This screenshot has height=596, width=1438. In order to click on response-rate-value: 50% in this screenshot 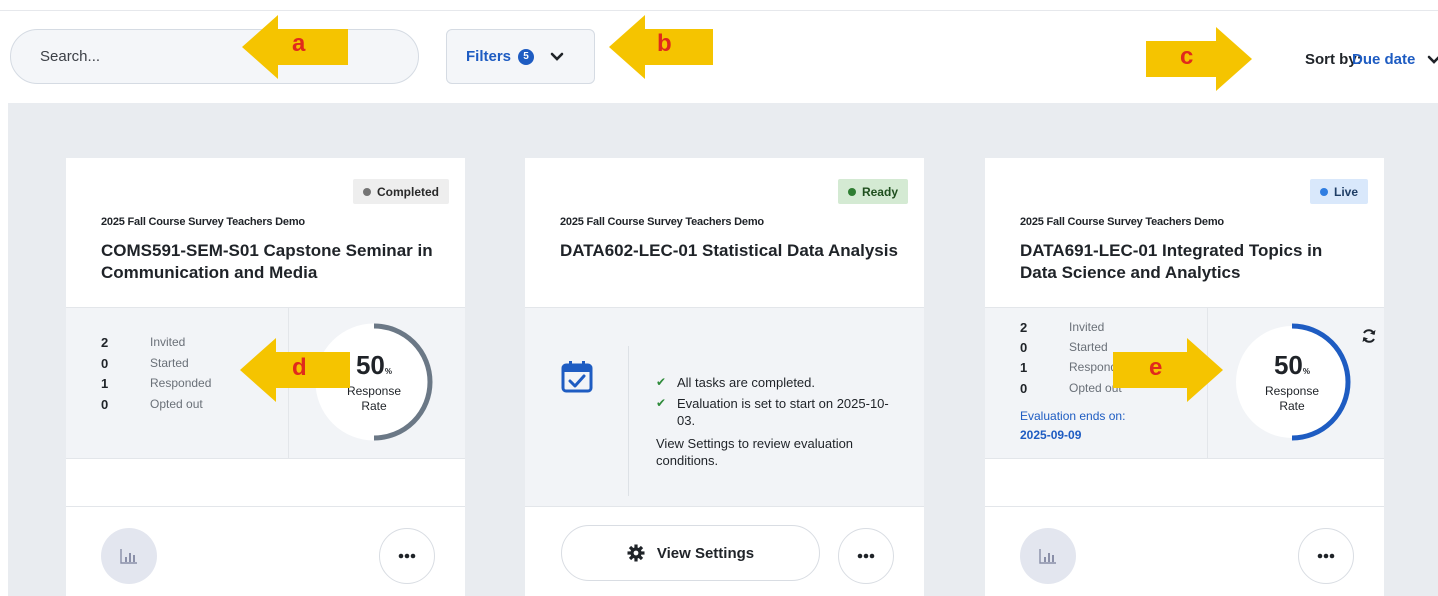, I will do `click(1292, 365)`.